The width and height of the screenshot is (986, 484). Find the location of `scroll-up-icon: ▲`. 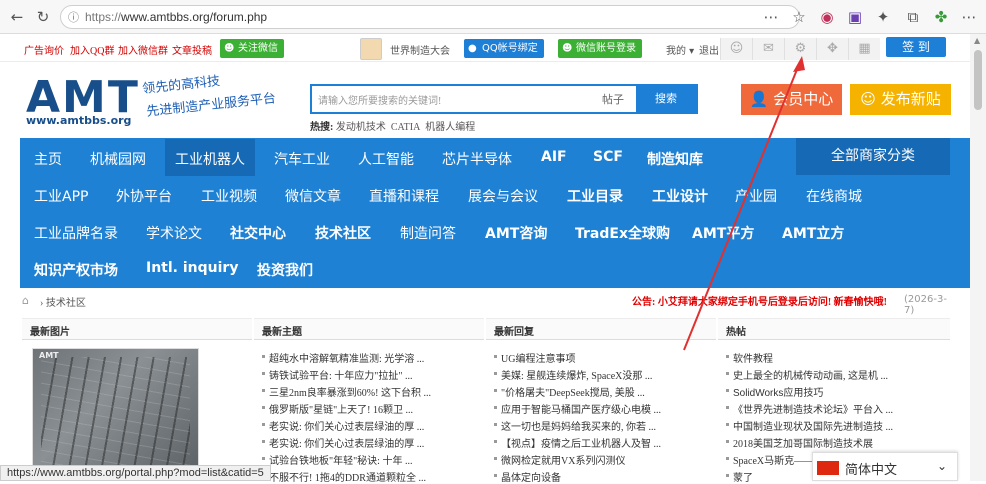

scroll-up-icon: ▲ is located at coordinates (977, 40).